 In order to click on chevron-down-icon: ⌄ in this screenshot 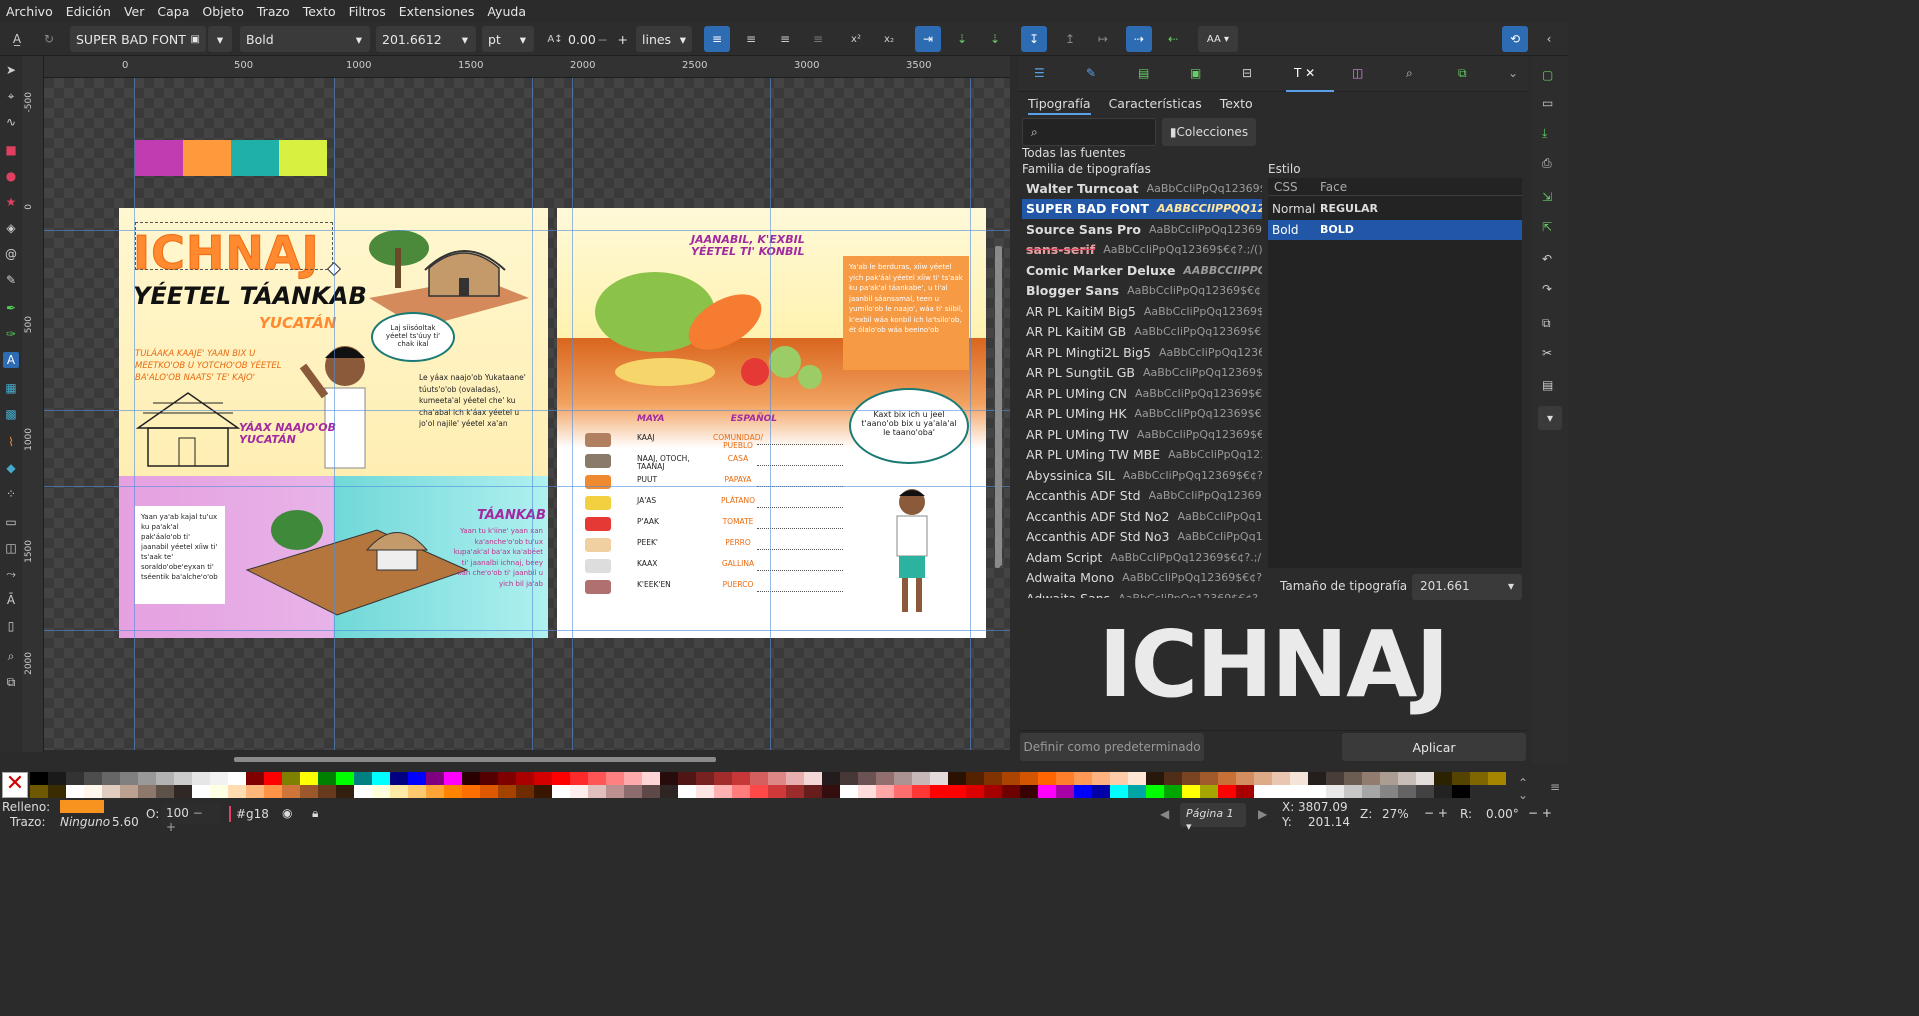, I will do `click(1513, 73)`.